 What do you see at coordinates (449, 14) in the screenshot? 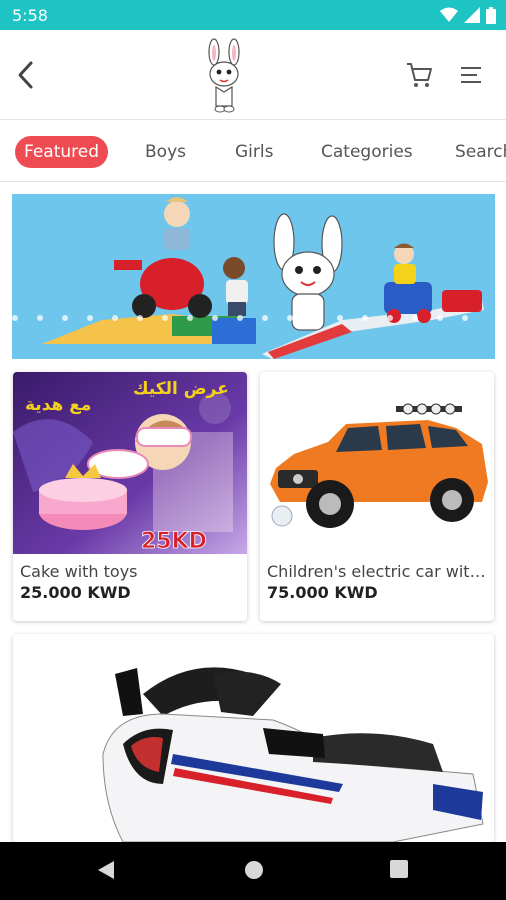
I see `wifi-icon` at bounding box center [449, 14].